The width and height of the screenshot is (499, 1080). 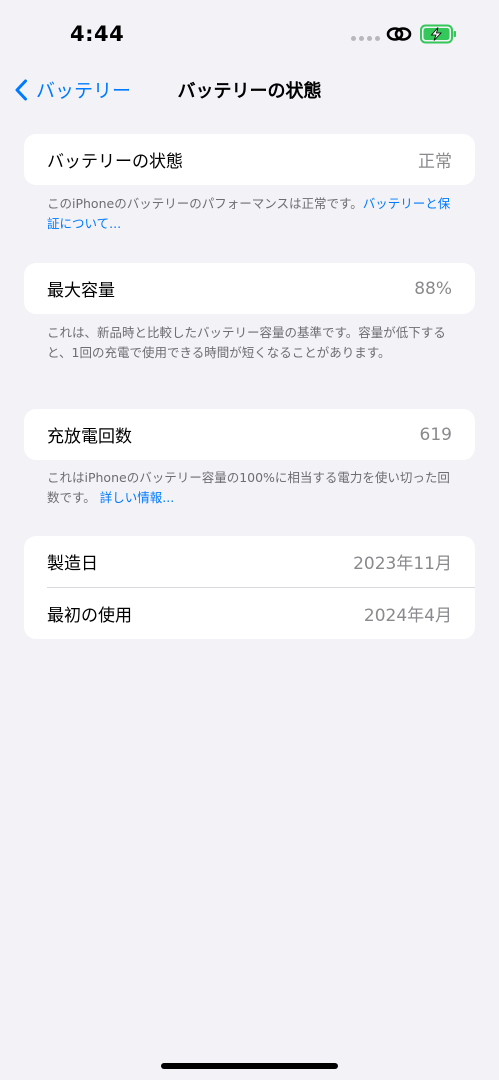 I want to click on dates-group: 製造日 2023年11月 最初の使用 2024年4月, so click(x=249, y=587).